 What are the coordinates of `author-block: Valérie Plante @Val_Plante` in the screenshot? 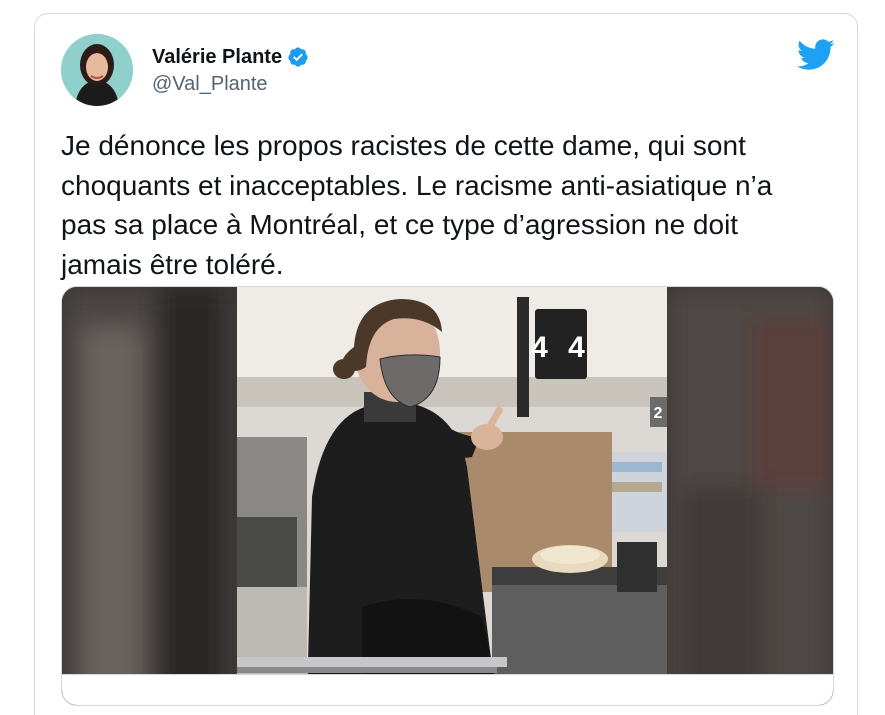 It's located at (230, 69).